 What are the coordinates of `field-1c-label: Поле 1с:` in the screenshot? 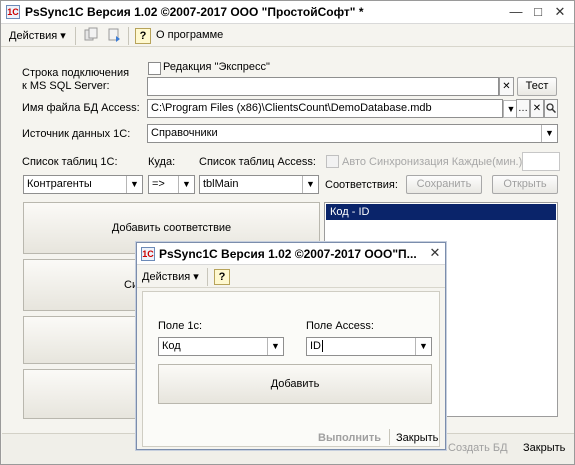 It's located at (180, 326).